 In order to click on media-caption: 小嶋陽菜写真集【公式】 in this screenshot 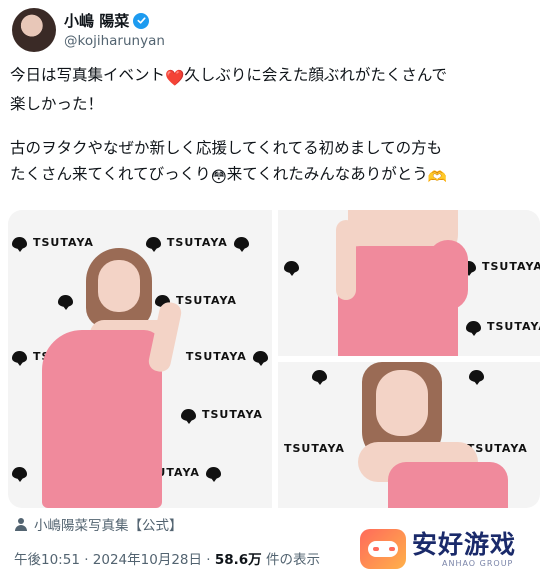, I will do `click(98, 524)`.